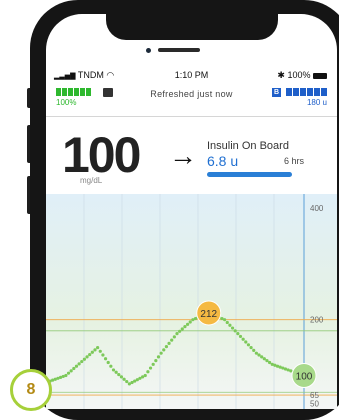  I want to click on pump-battery-label: 100%, so click(66, 102).